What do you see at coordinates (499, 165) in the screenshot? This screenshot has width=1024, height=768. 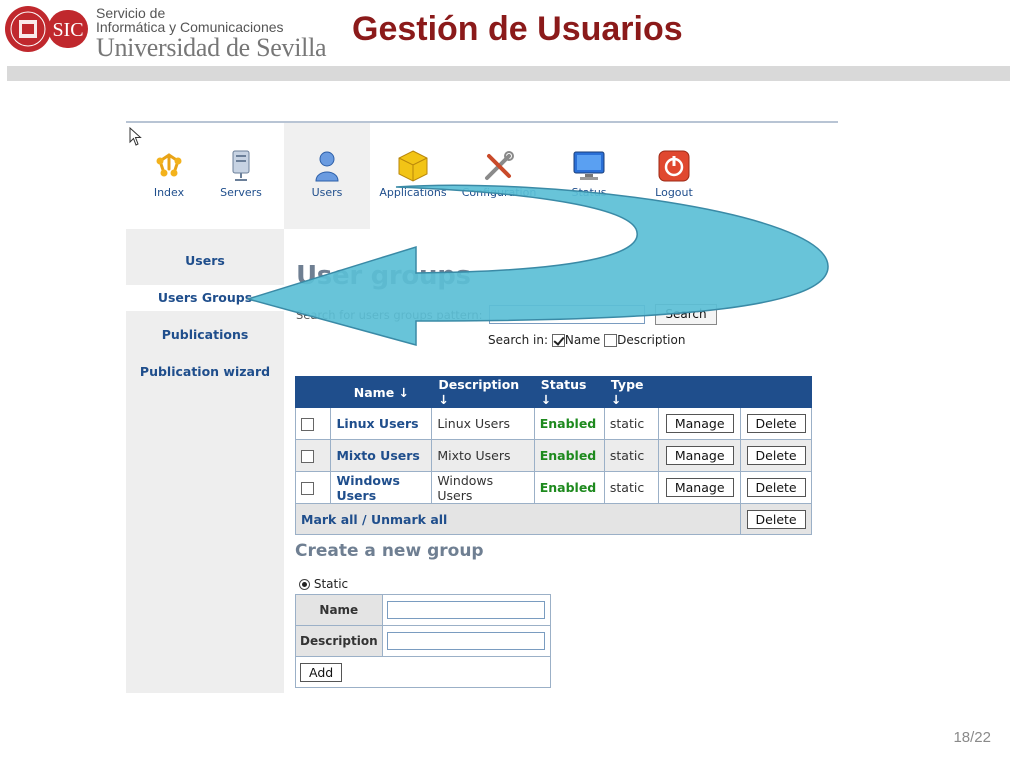 I see `configuration-icon` at bounding box center [499, 165].